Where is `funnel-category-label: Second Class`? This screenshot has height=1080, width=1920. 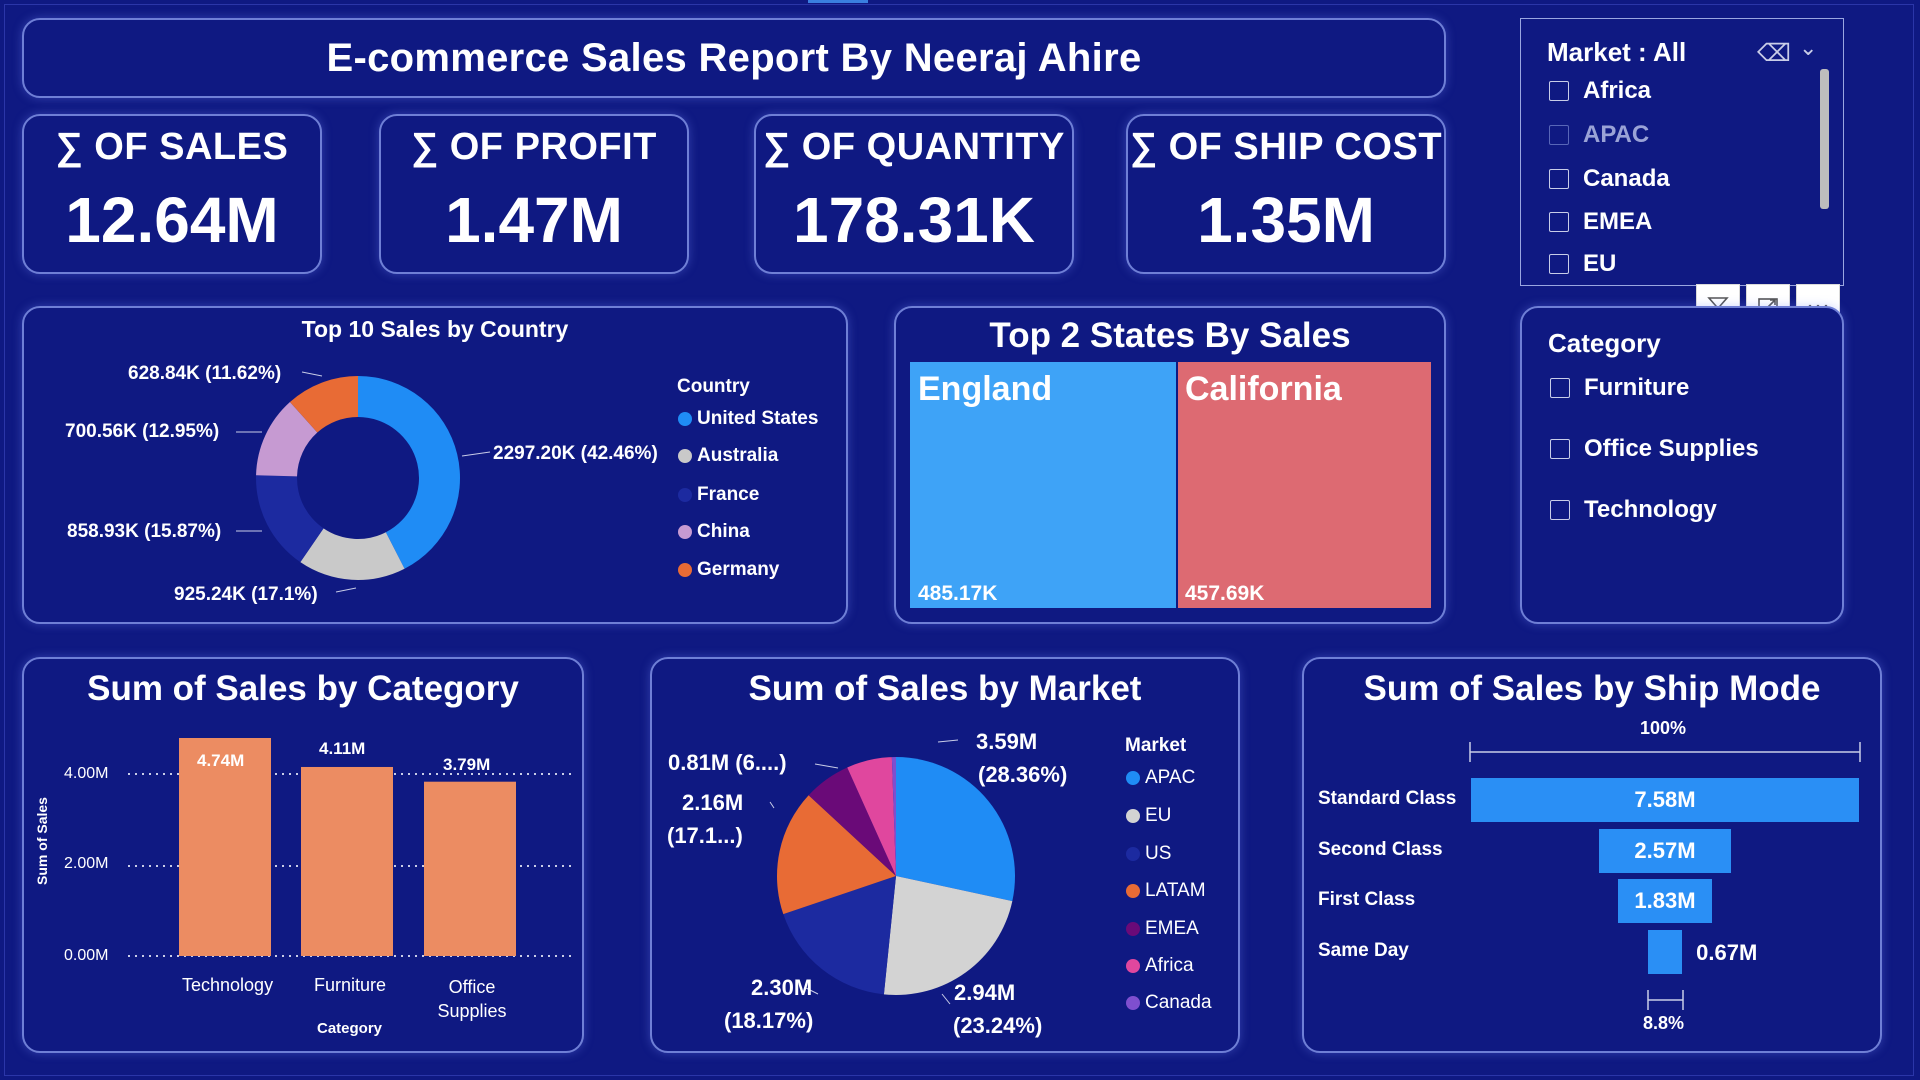 funnel-category-label: Second Class is located at coordinates (1380, 849).